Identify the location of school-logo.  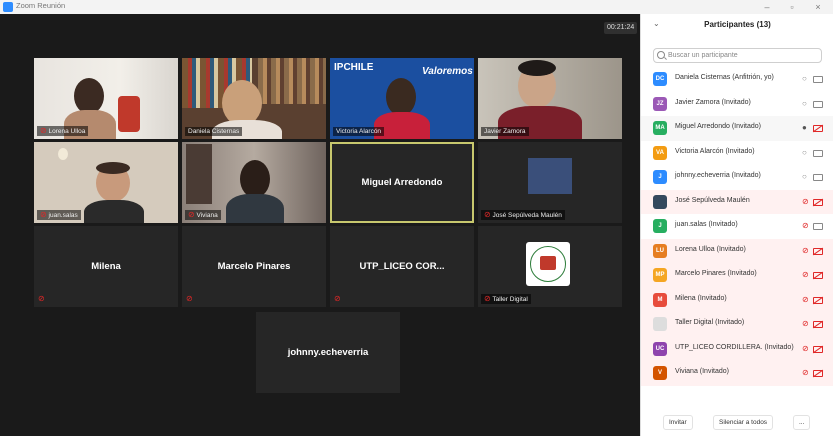
(548, 264).